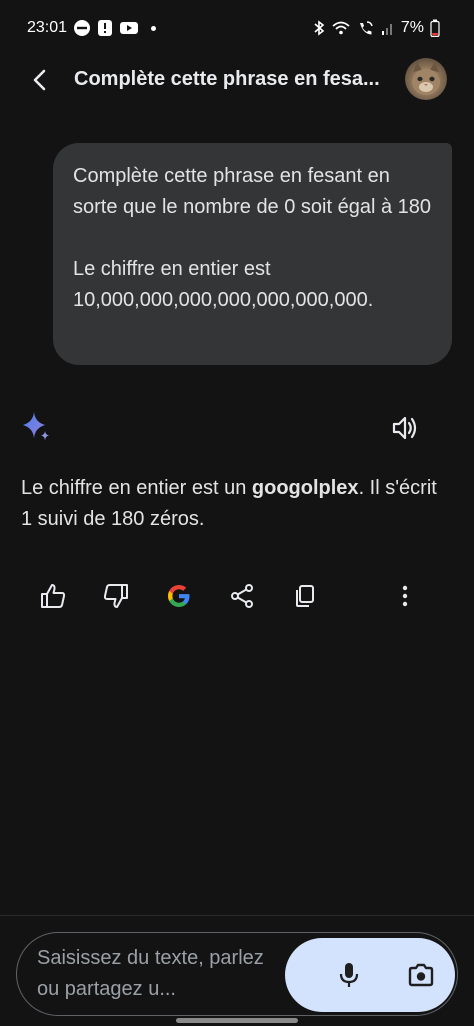 This screenshot has height=1026, width=474. I want to click on arrow-back-icon, so click(39, 80).